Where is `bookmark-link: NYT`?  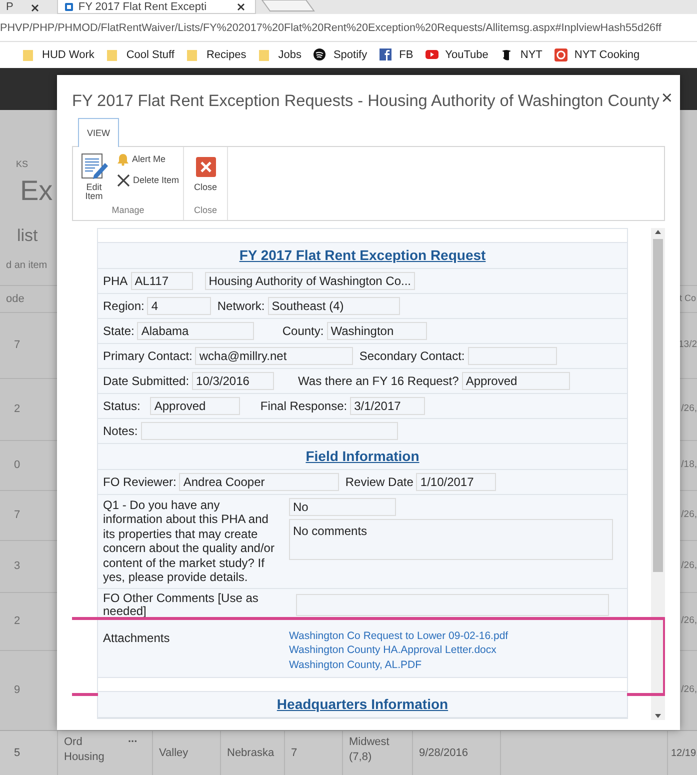 bookmark-link: NYT is located at coordinates (521, 55).